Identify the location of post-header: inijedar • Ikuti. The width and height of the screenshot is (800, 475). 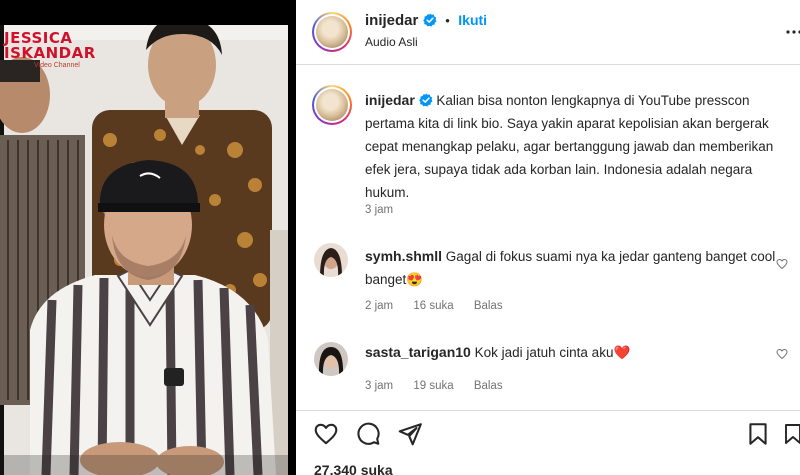
(426, 21).